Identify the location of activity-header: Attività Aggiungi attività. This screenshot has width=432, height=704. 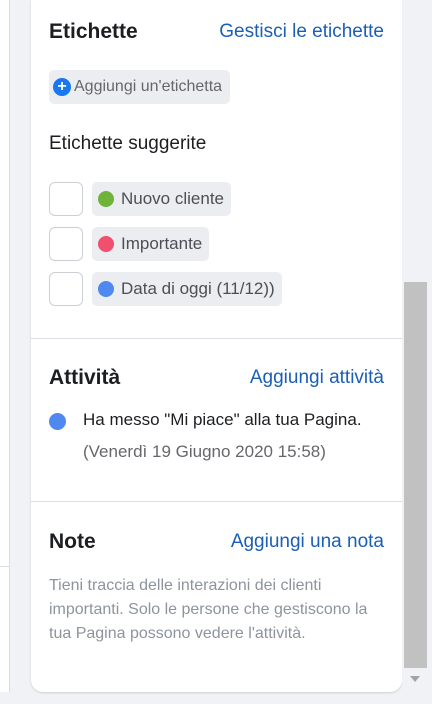
(216, 378).